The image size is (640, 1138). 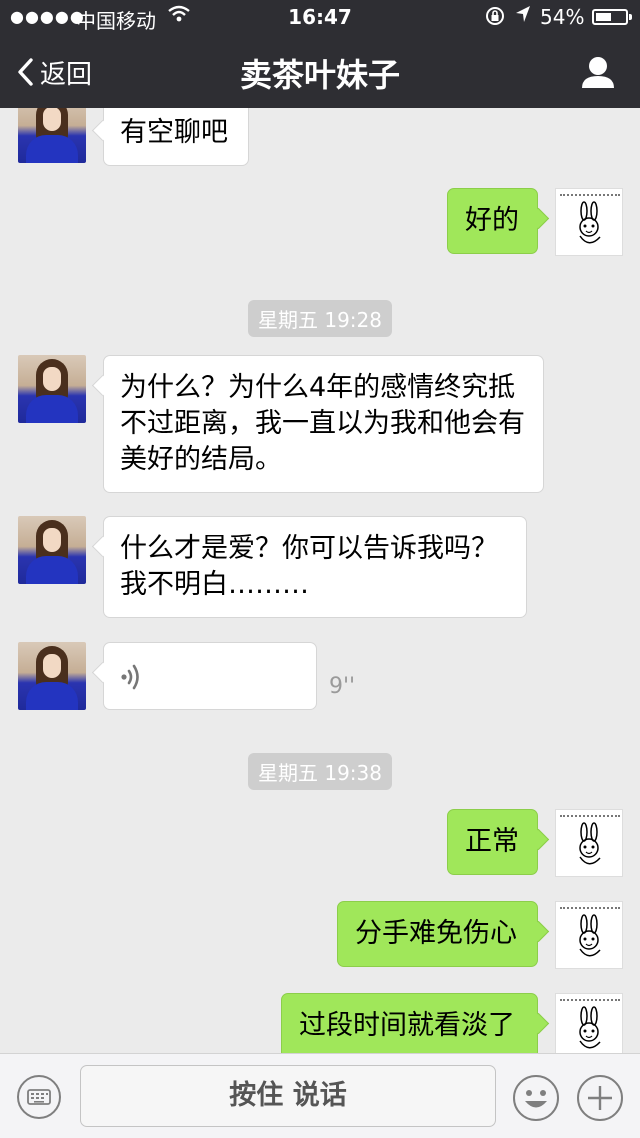 What do you see at coordinates (174, 132) in the screenshot?
I see `message-text: 有空聊吧` at bounding box center [174, 132].